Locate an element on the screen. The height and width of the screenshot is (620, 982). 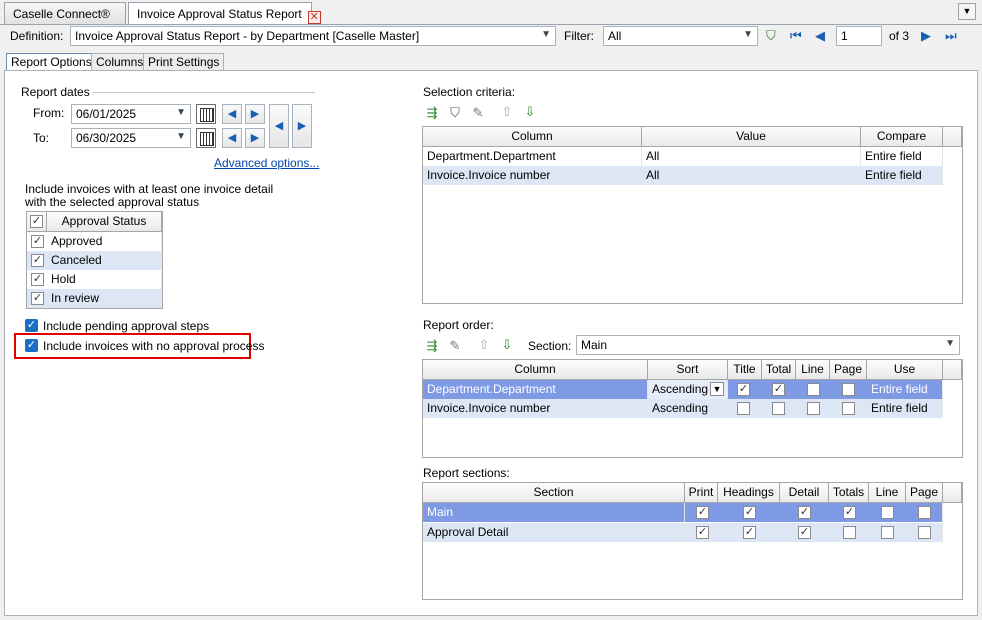
tab-label: Report Options is located at coordinates (51, 62).